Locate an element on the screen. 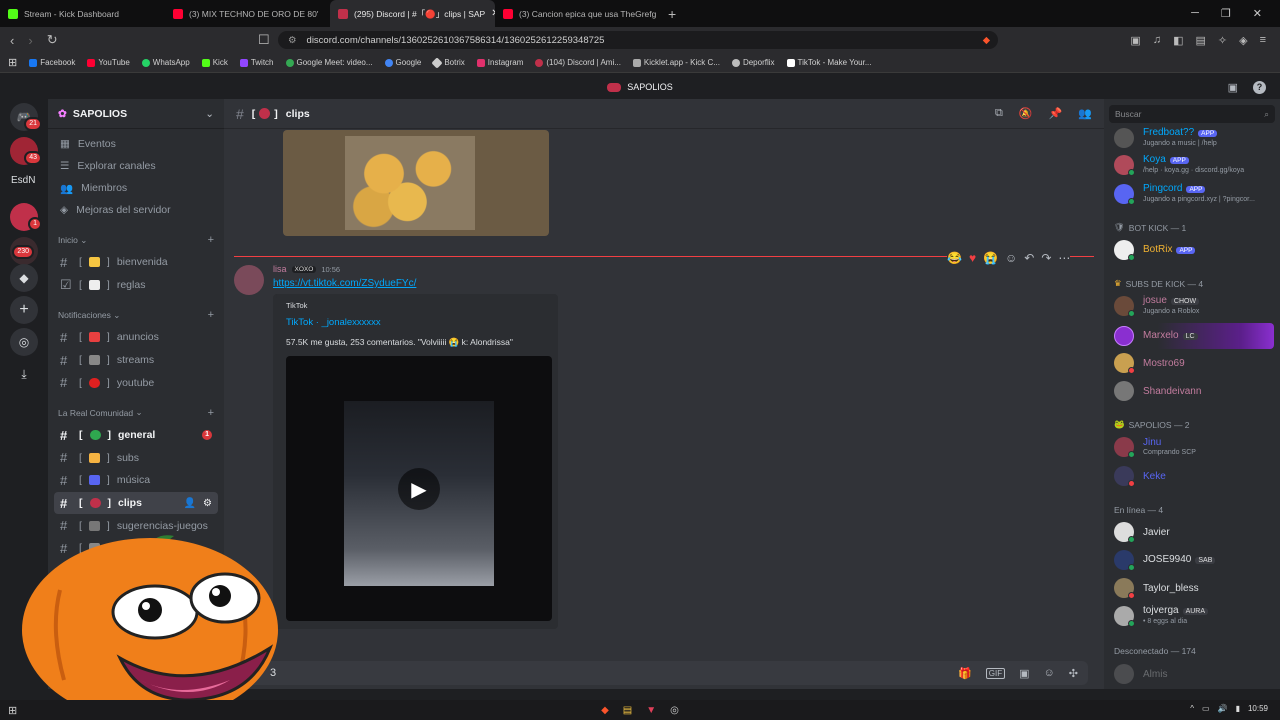 The width and height of the screenshot is (1280, 720). apps-icon: ⊞ is located at coordinates (12, 62).